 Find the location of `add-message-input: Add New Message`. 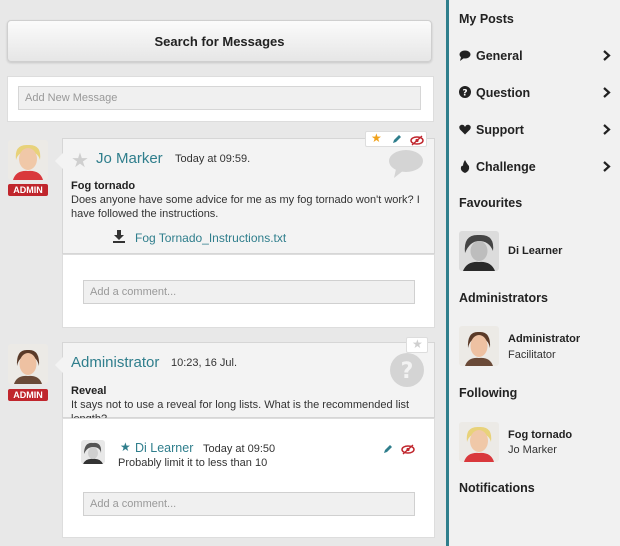

add-message-input: Add New Message is located at coordinates (219, 98).